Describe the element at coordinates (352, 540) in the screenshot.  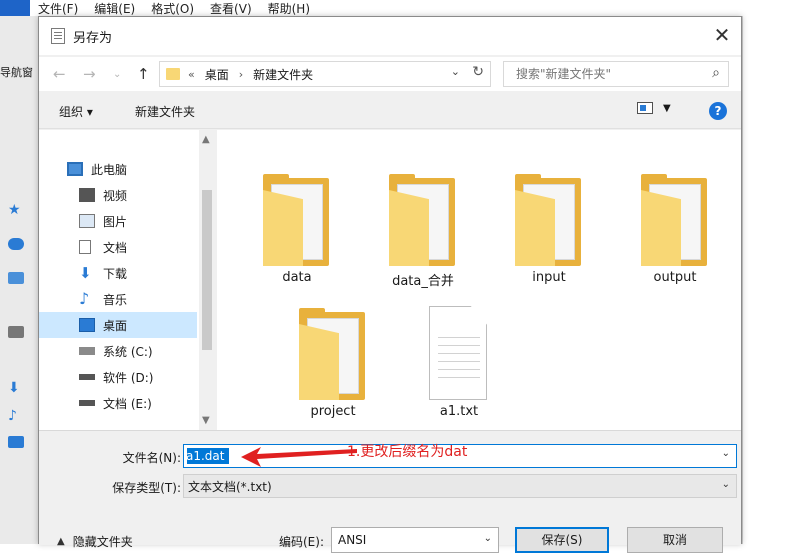
I see `encoding-value: ANSI` at that location.